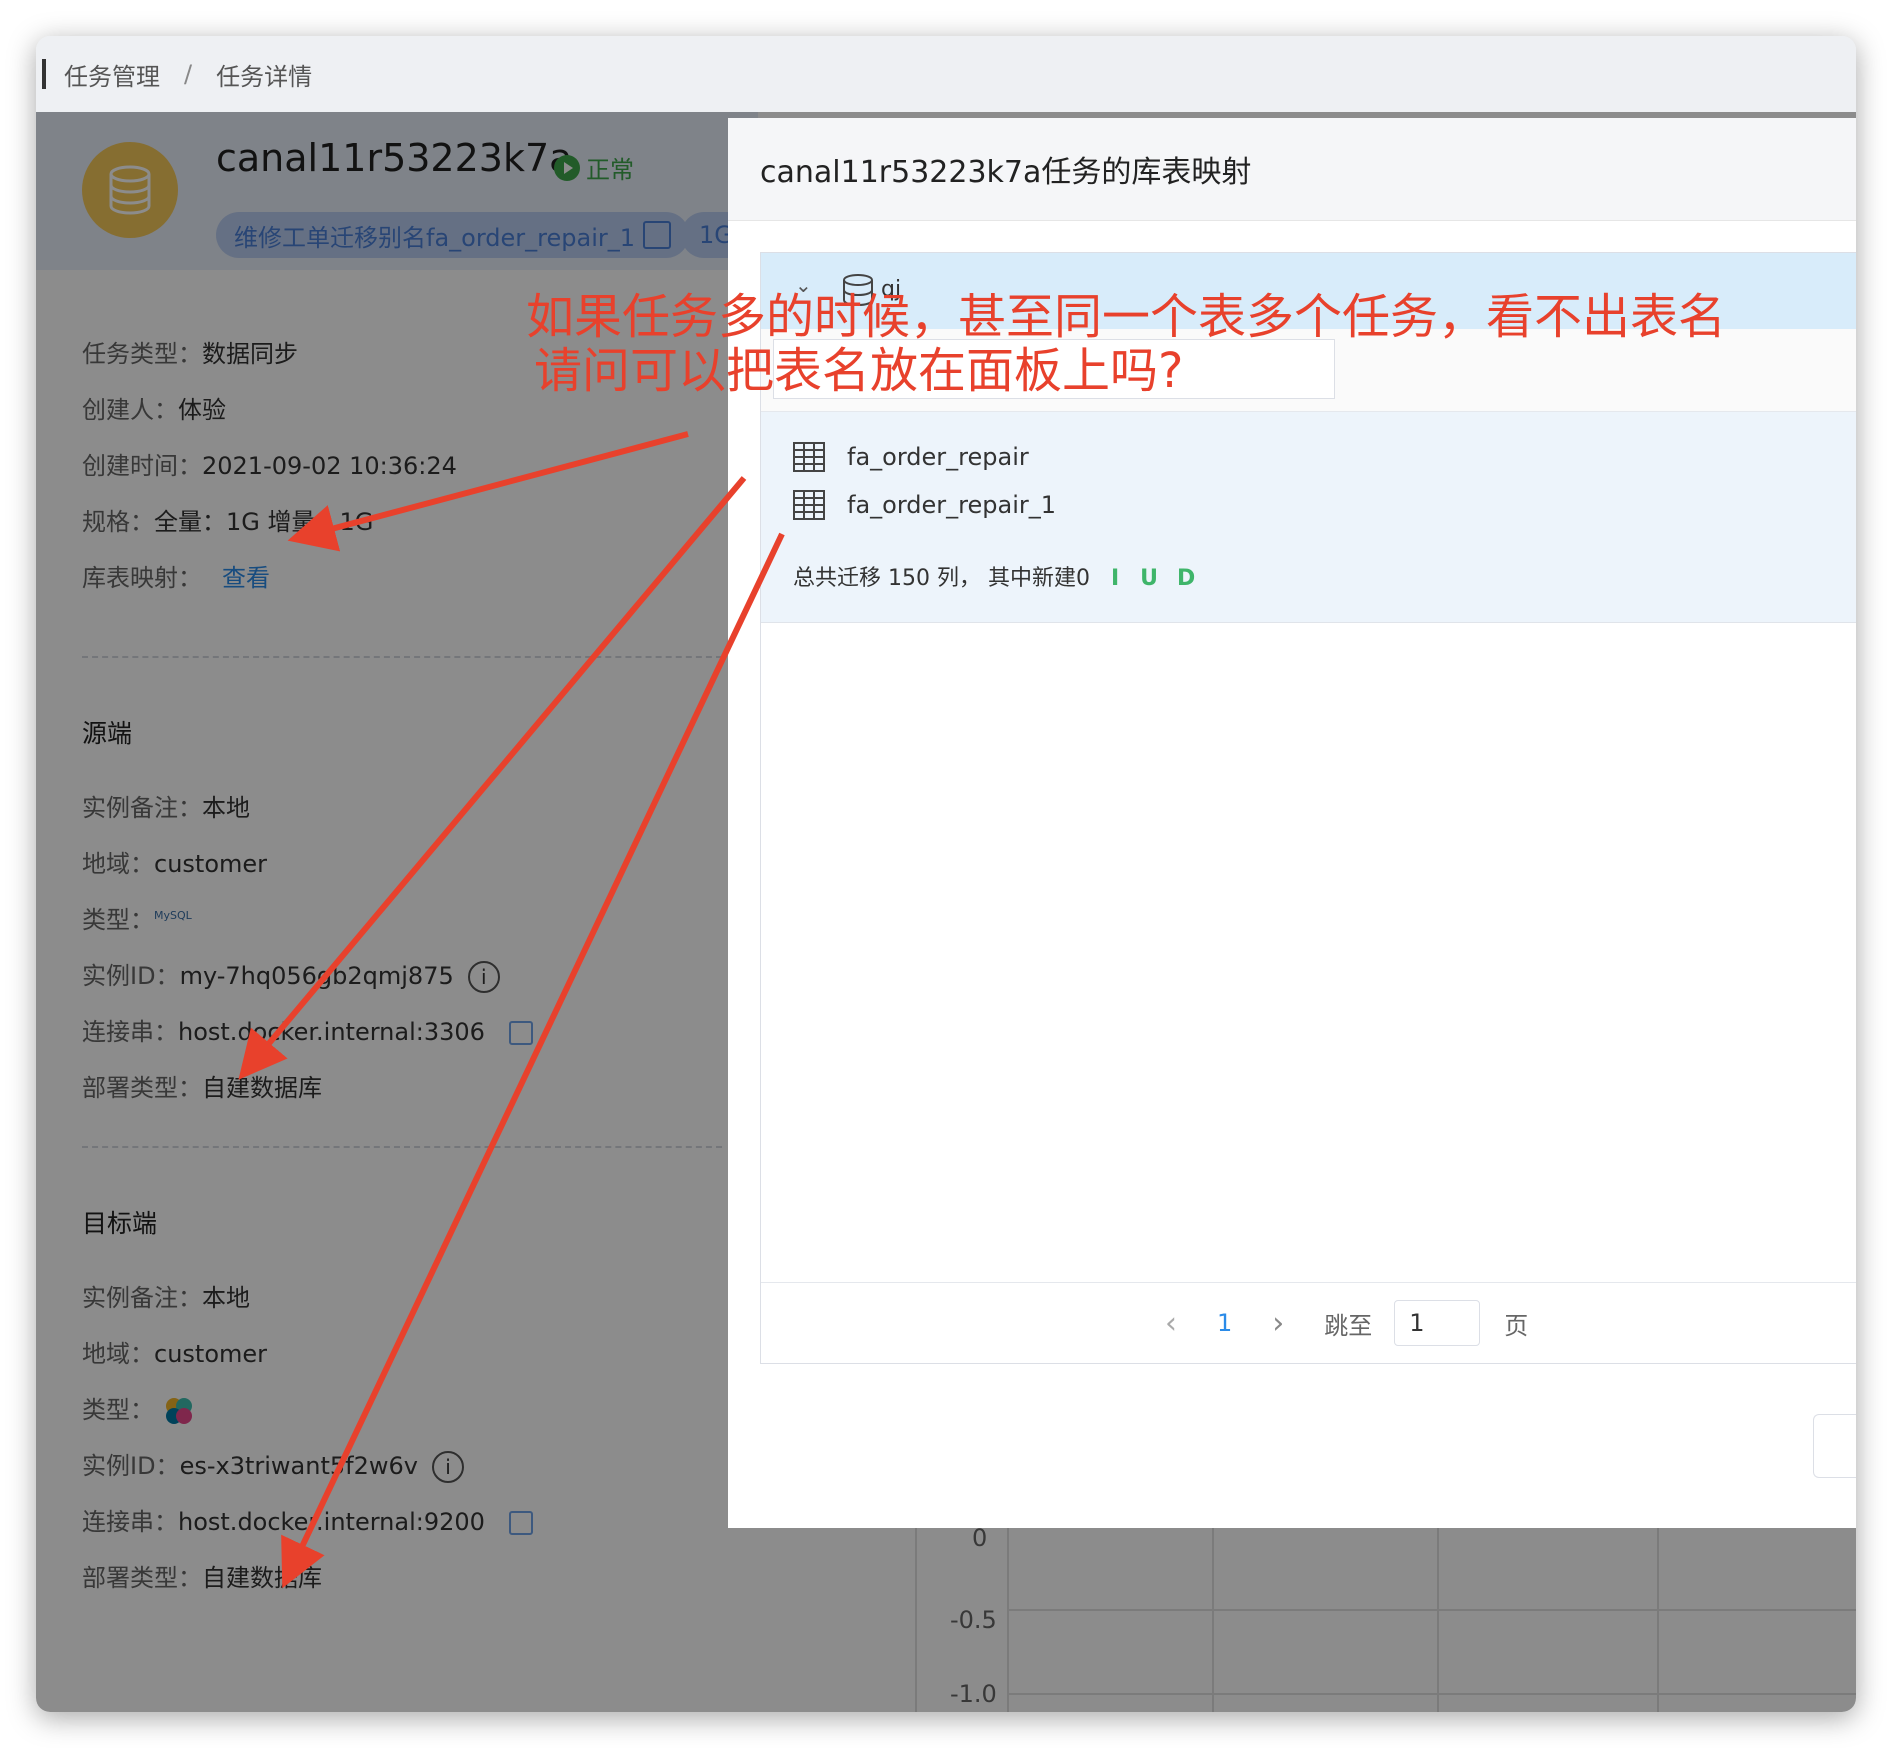  I want to click on jump-page-input: 1, so click(1437, 1323).